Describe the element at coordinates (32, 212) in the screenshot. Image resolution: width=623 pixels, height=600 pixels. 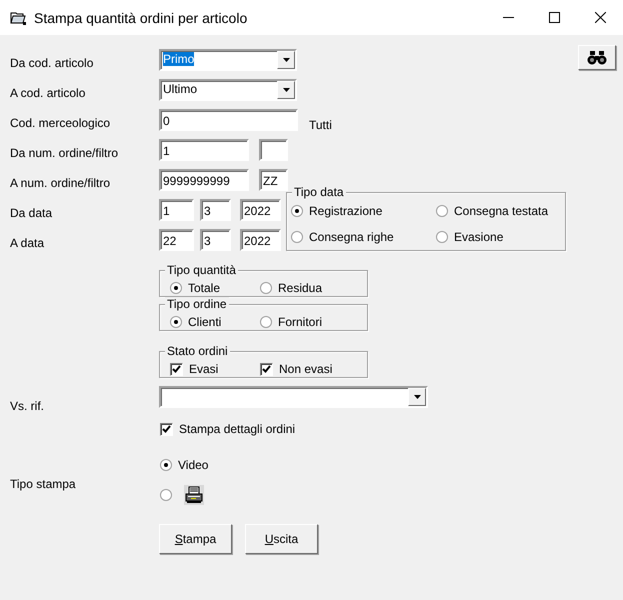
I see `field-label: Da data` at that location.